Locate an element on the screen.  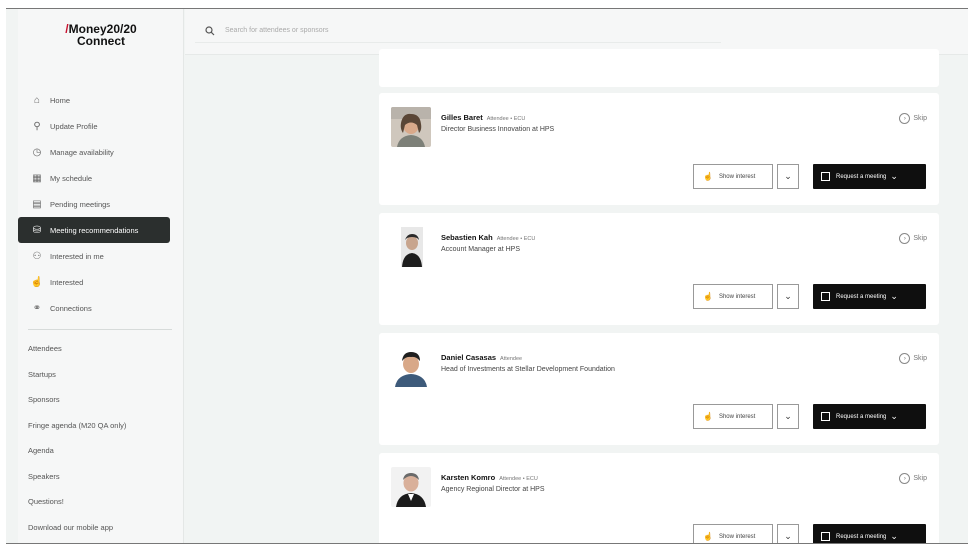
sidebar-item-interested: ☝ Interested is located at coordinates (101, 282).